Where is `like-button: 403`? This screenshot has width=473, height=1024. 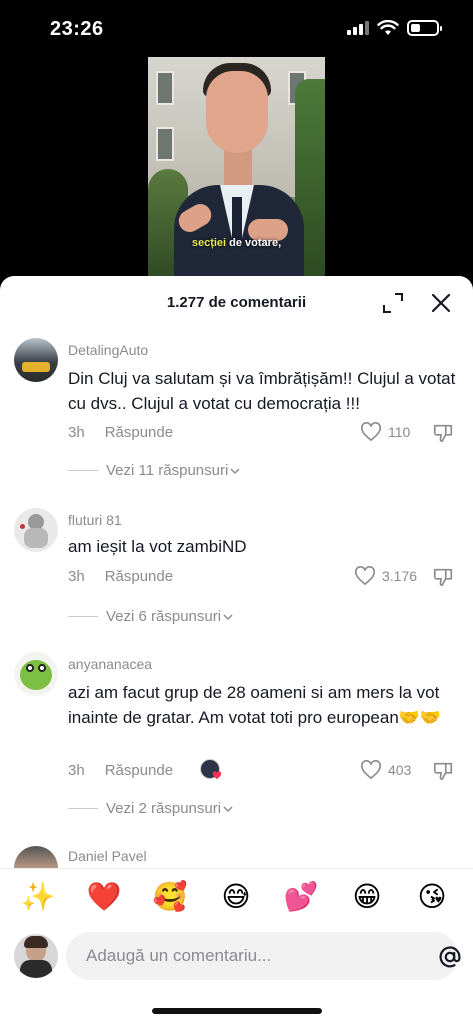
like-button: 403 is located at coordinates (385, 770).